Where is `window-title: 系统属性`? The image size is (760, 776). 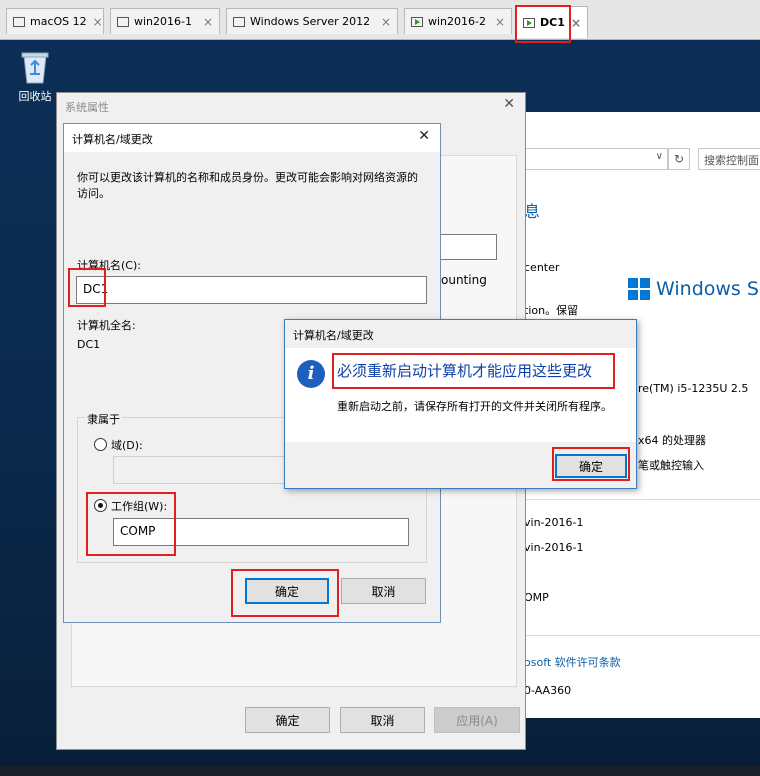 window-title: 系统属性 is located at coordinates (87, 107).